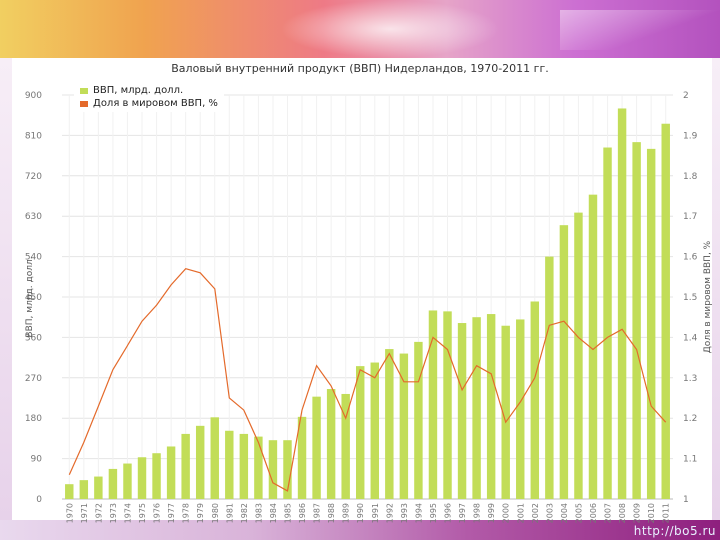  What do you see at coordinates (608, 513) in the screenshot?
I see `x-tick-label: 2007` at bounding box center [608, 513].